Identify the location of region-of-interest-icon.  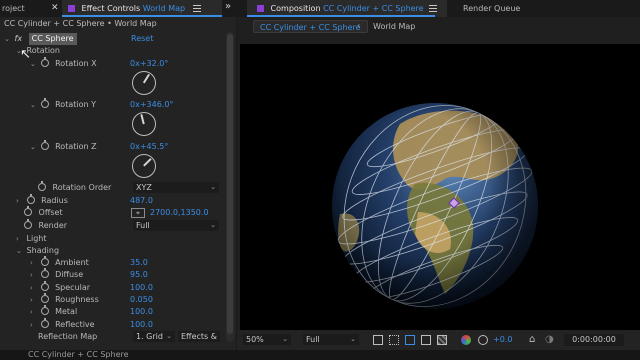
(426, 340).